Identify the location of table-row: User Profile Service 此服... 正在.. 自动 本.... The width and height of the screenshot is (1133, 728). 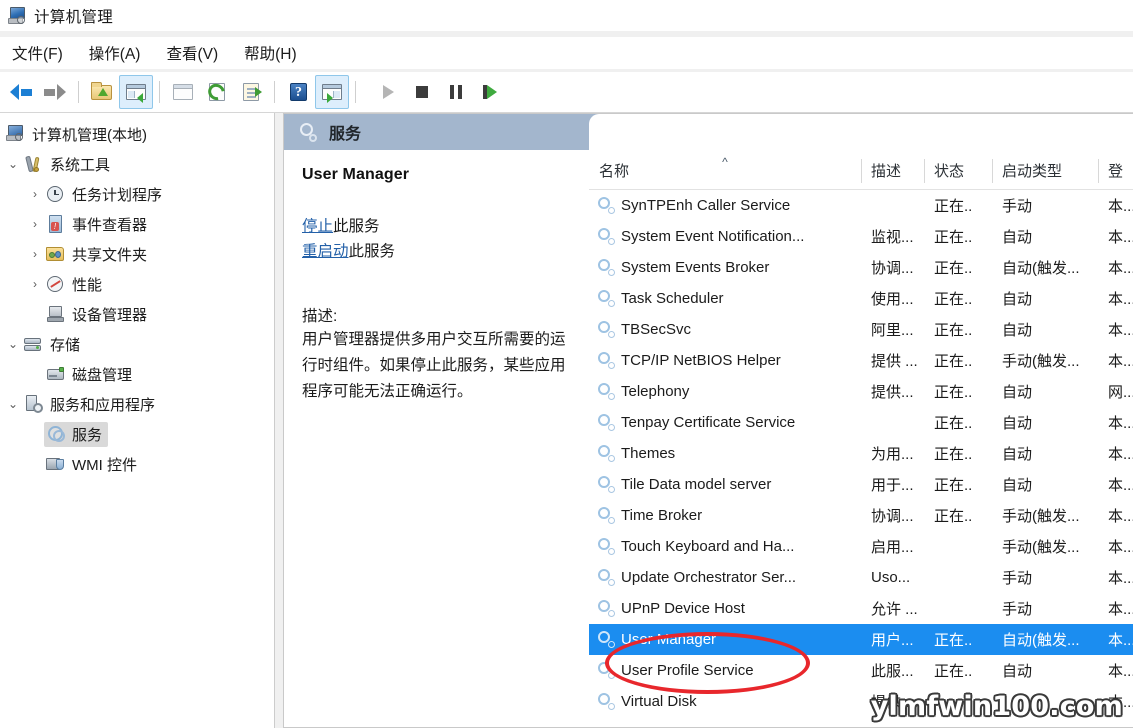
(861, 670).